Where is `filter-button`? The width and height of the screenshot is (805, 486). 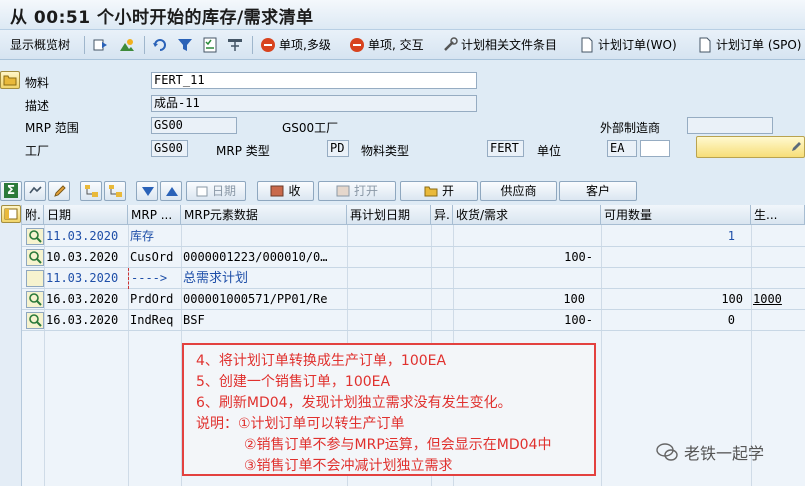
filter-button is located at coordinates (185, 45).